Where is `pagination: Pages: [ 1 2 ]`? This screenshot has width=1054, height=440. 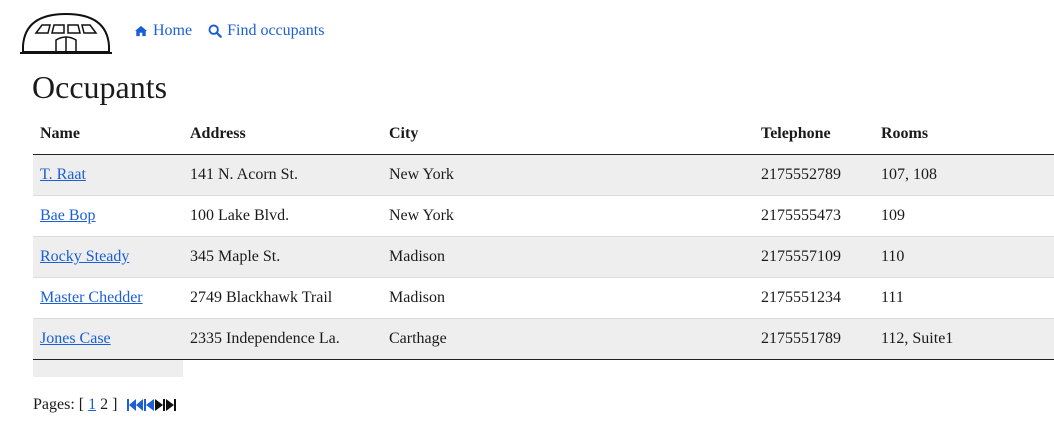 pagination: Pages: [ 1 2 ] is located at coordinates (105, 405).